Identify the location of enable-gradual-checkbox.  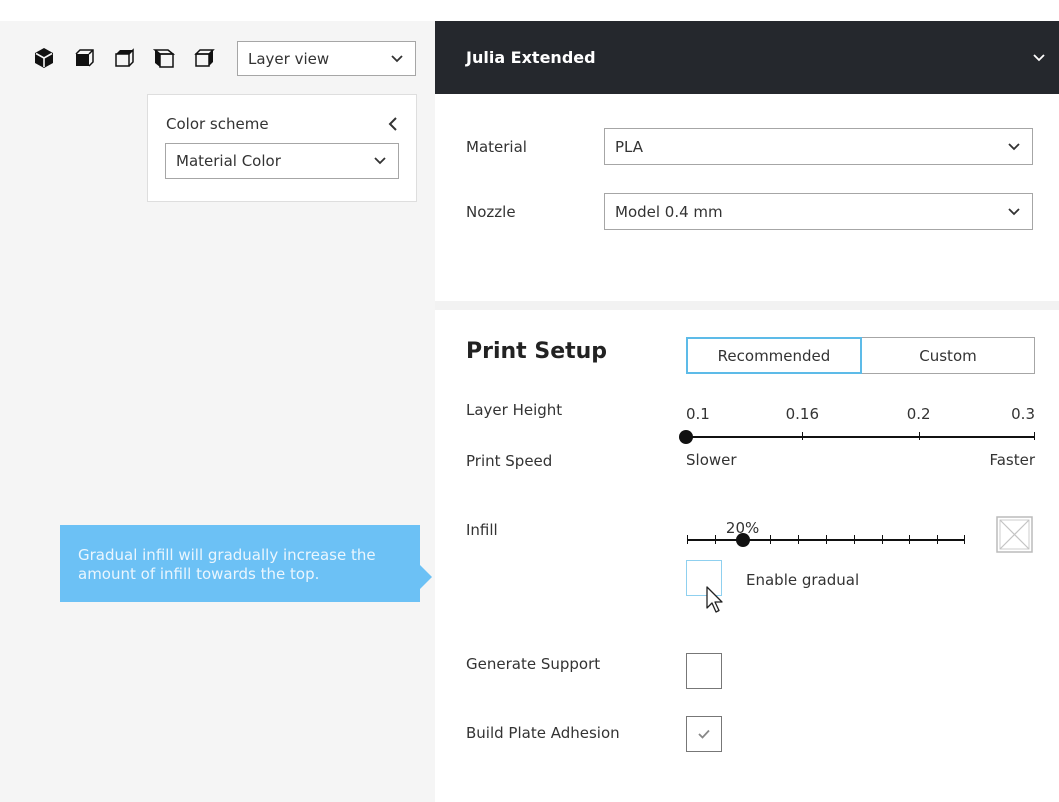
(704, 578).